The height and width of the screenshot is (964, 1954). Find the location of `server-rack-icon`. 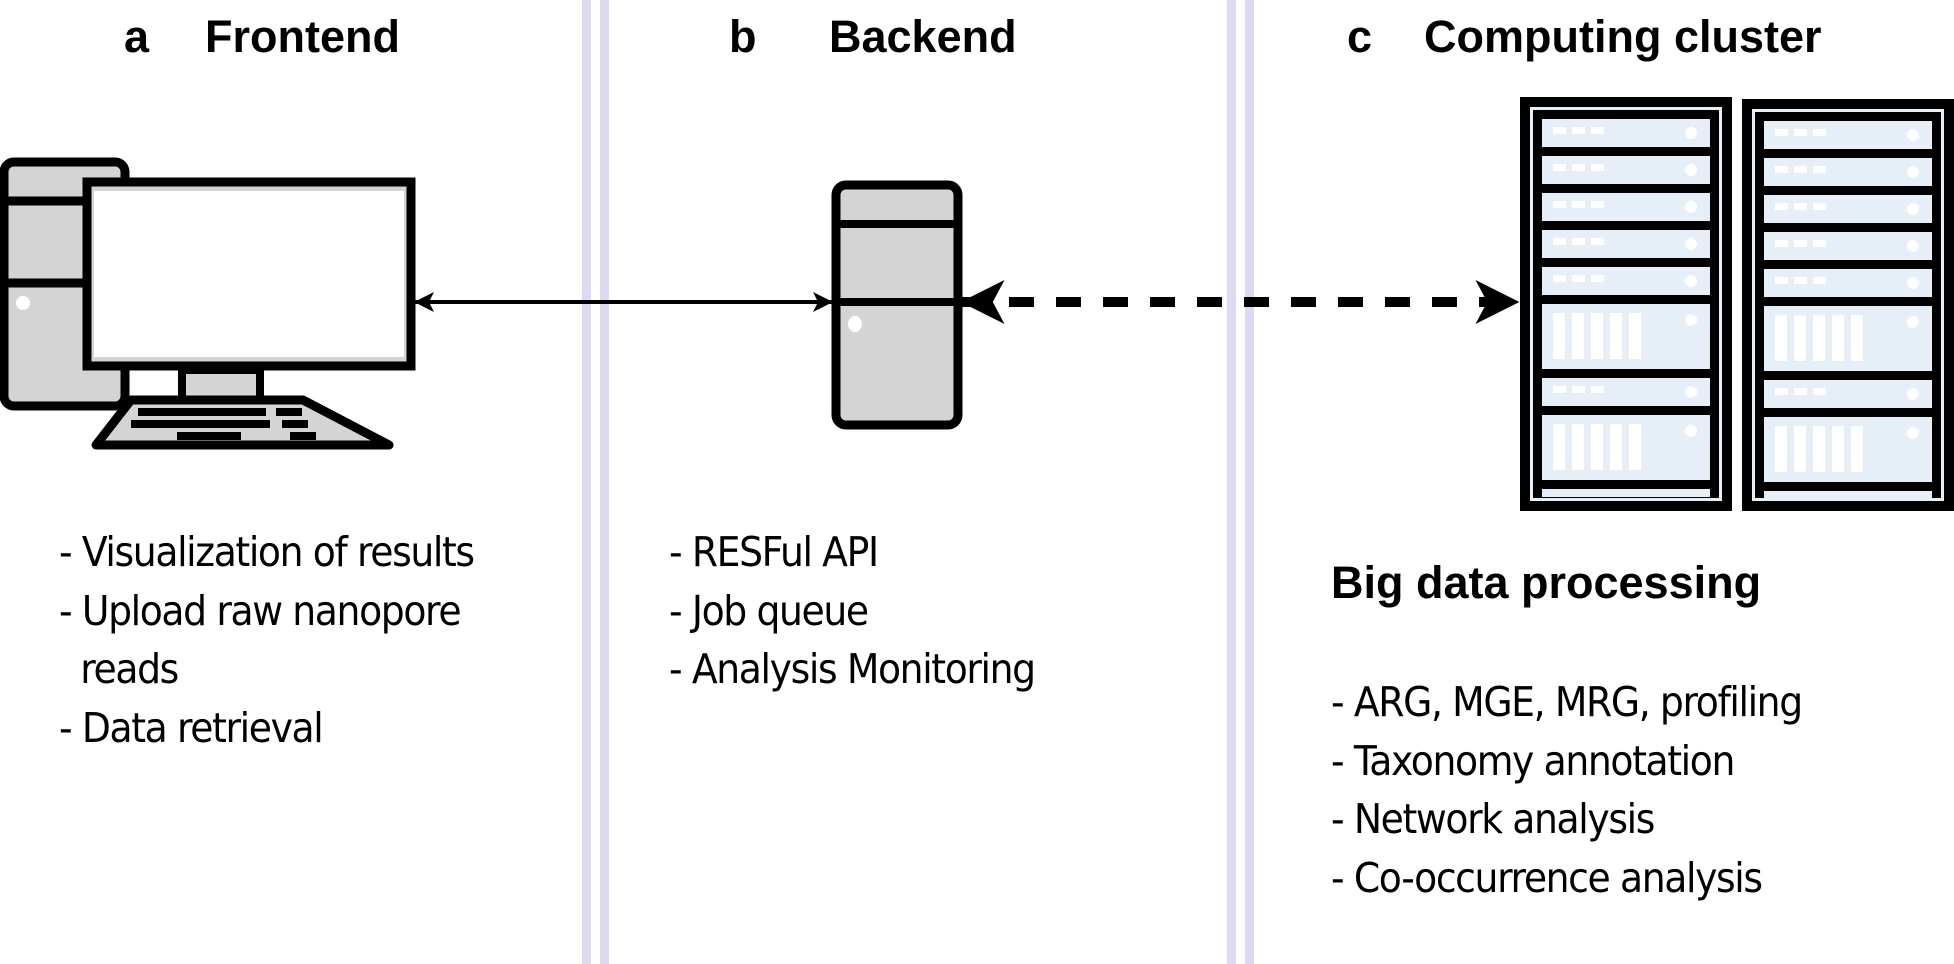

server-rack-icon is located at coordinates (1737, 304).